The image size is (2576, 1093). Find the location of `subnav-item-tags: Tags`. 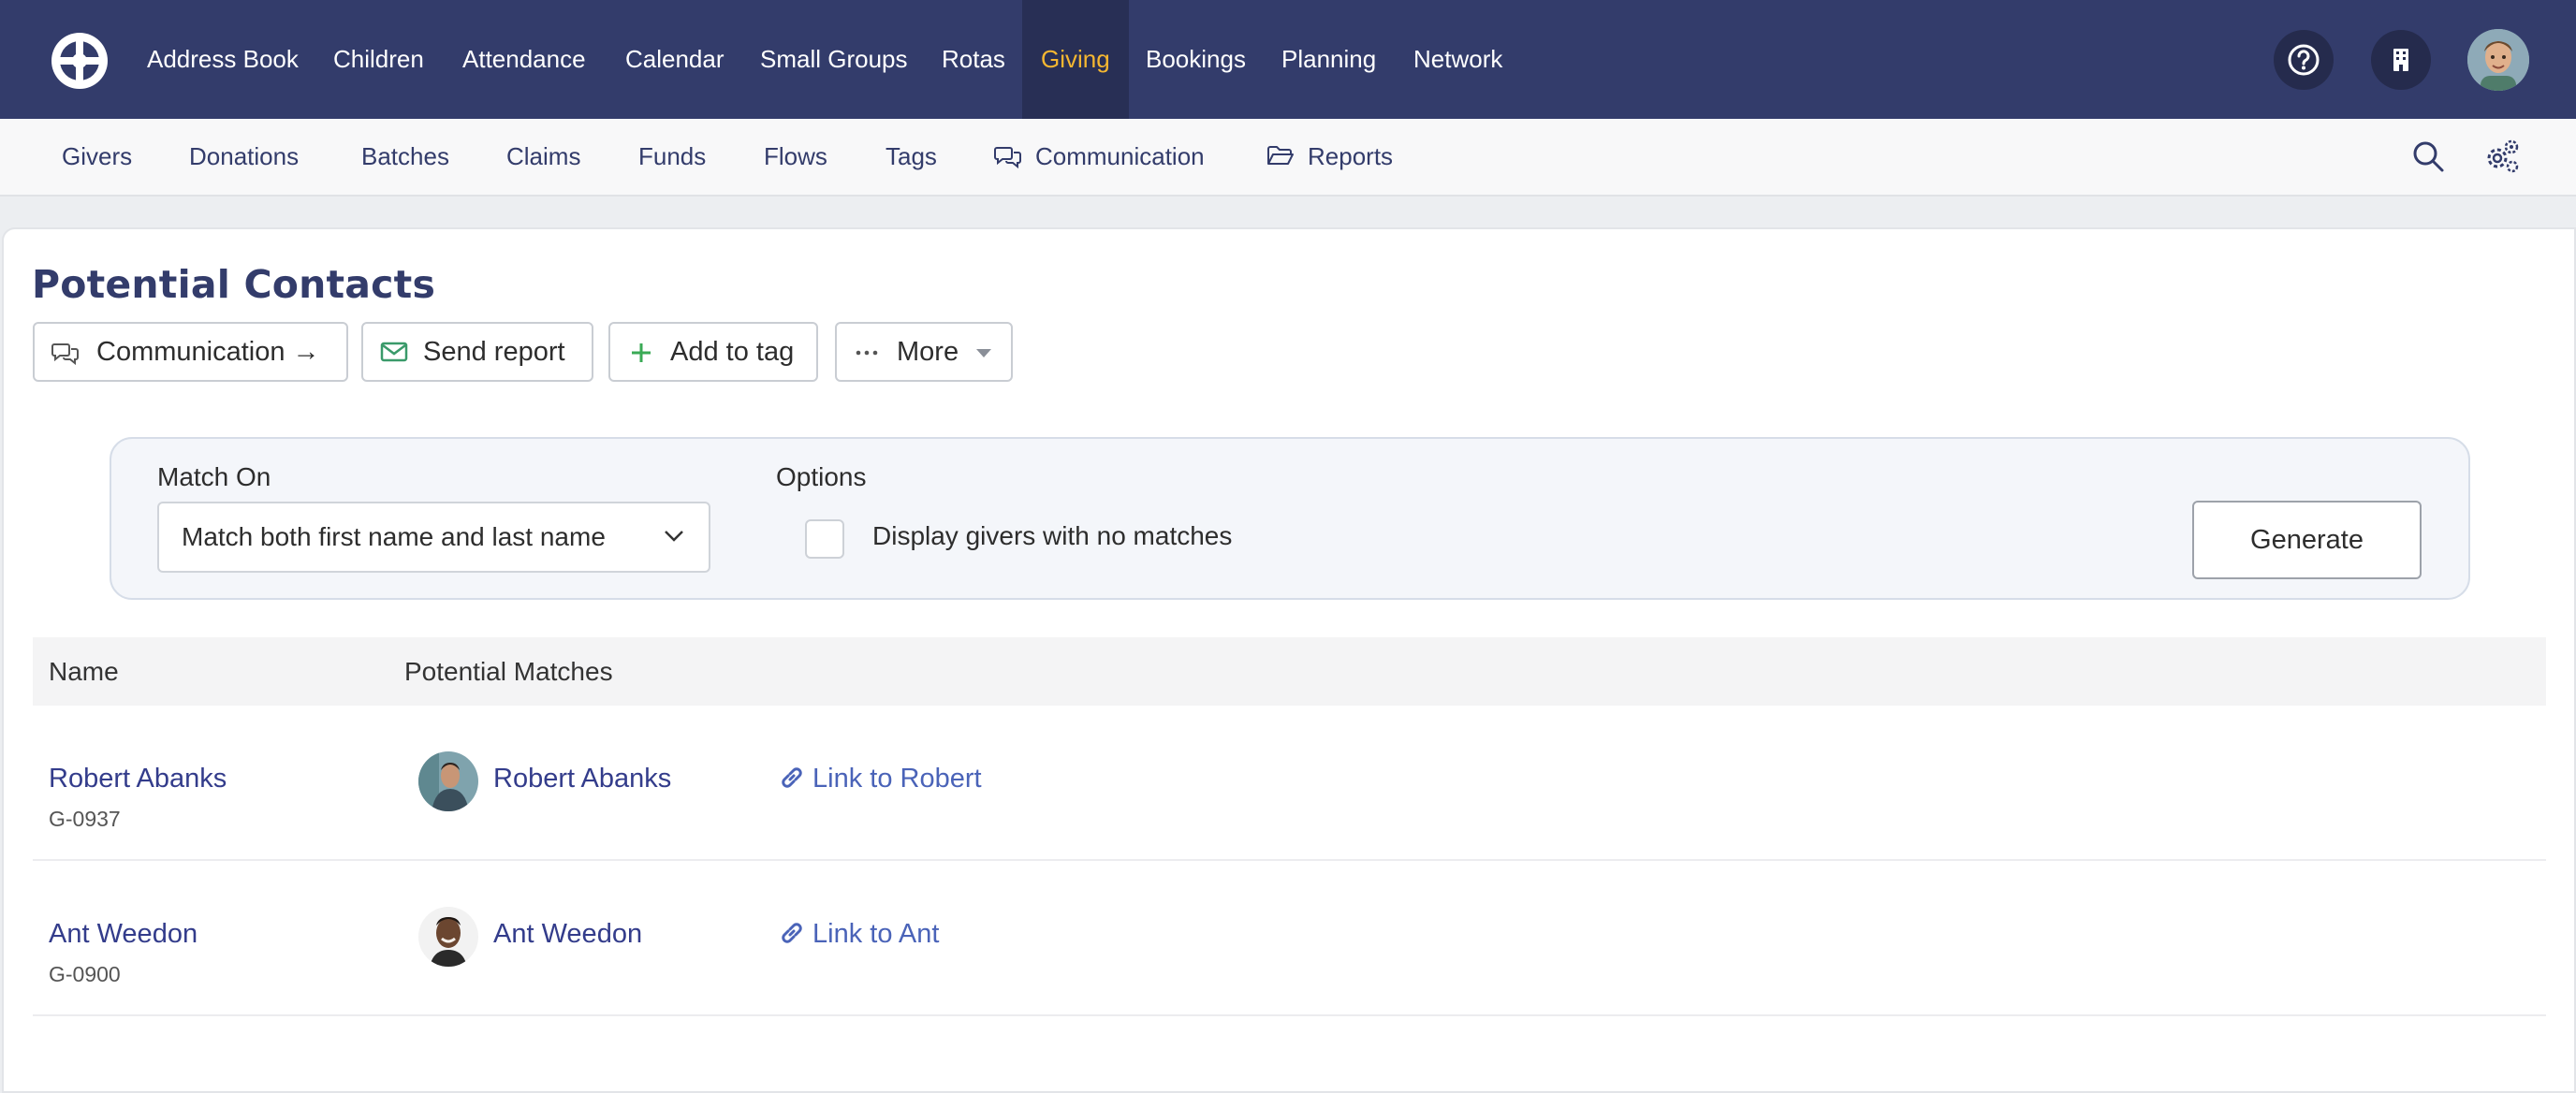

subnav-item-tags: Tags is located at coordinates (911, 157).